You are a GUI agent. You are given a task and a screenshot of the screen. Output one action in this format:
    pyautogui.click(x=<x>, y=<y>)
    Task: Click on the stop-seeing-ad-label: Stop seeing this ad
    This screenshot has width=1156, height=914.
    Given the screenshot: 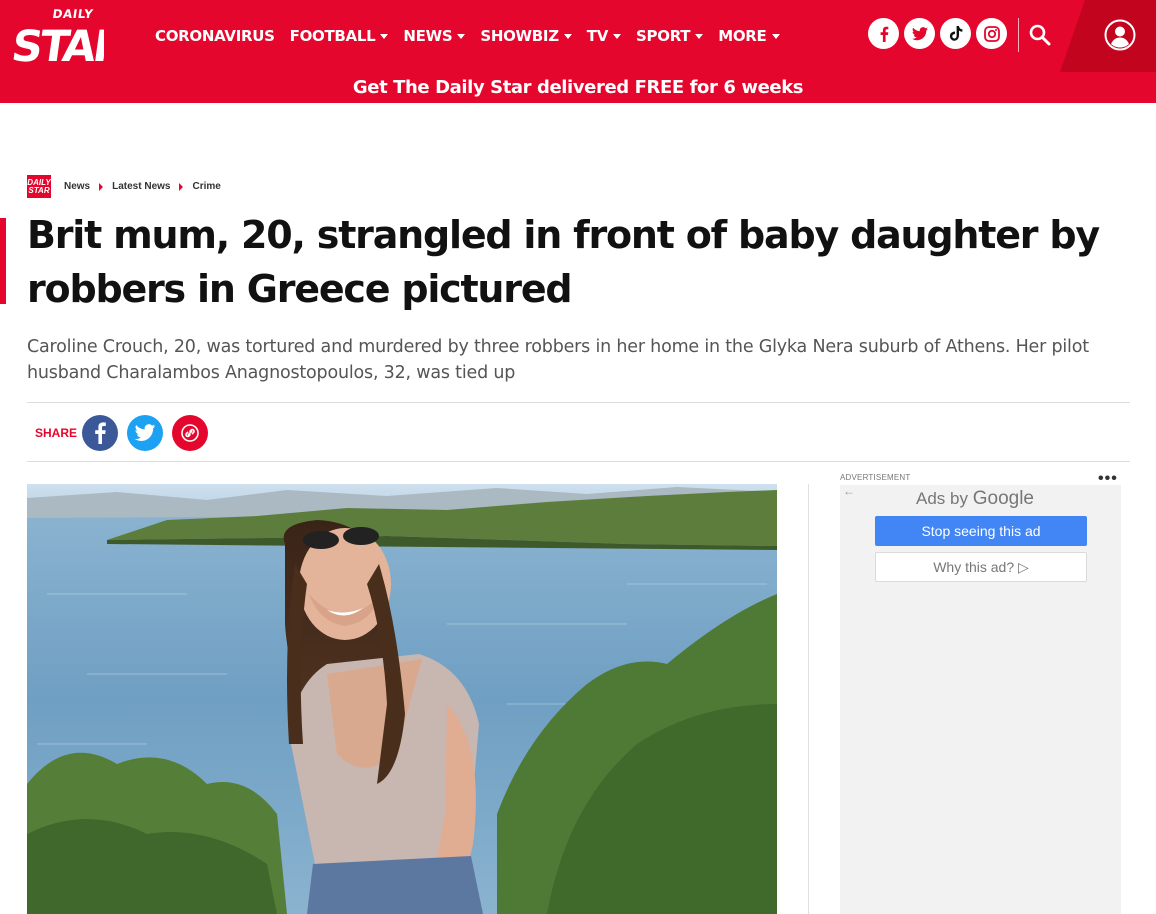 What is the action you would take?
    pyautogui.click(x=981, y=531)
    